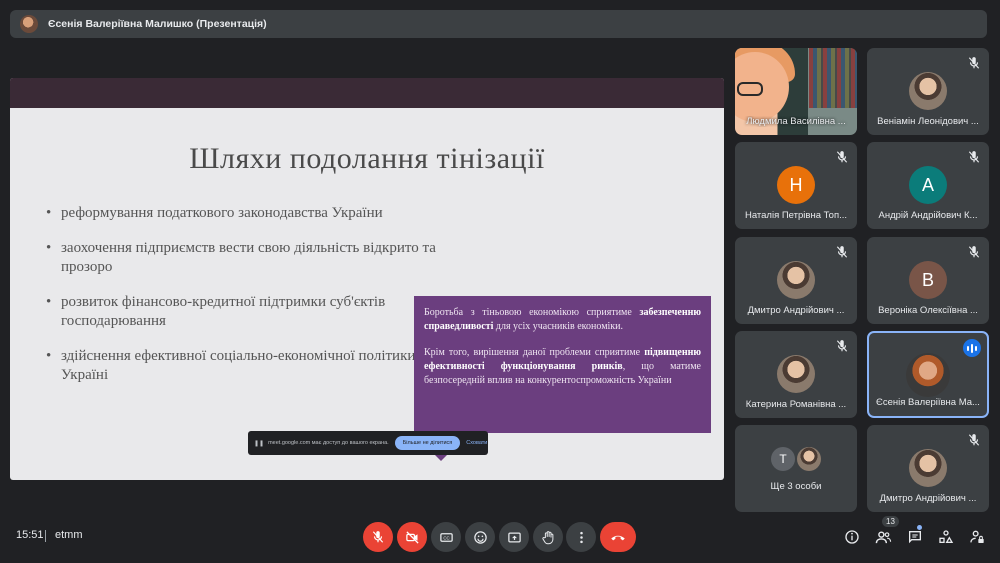  I want to click on host-controls-button, so click(977, 537).